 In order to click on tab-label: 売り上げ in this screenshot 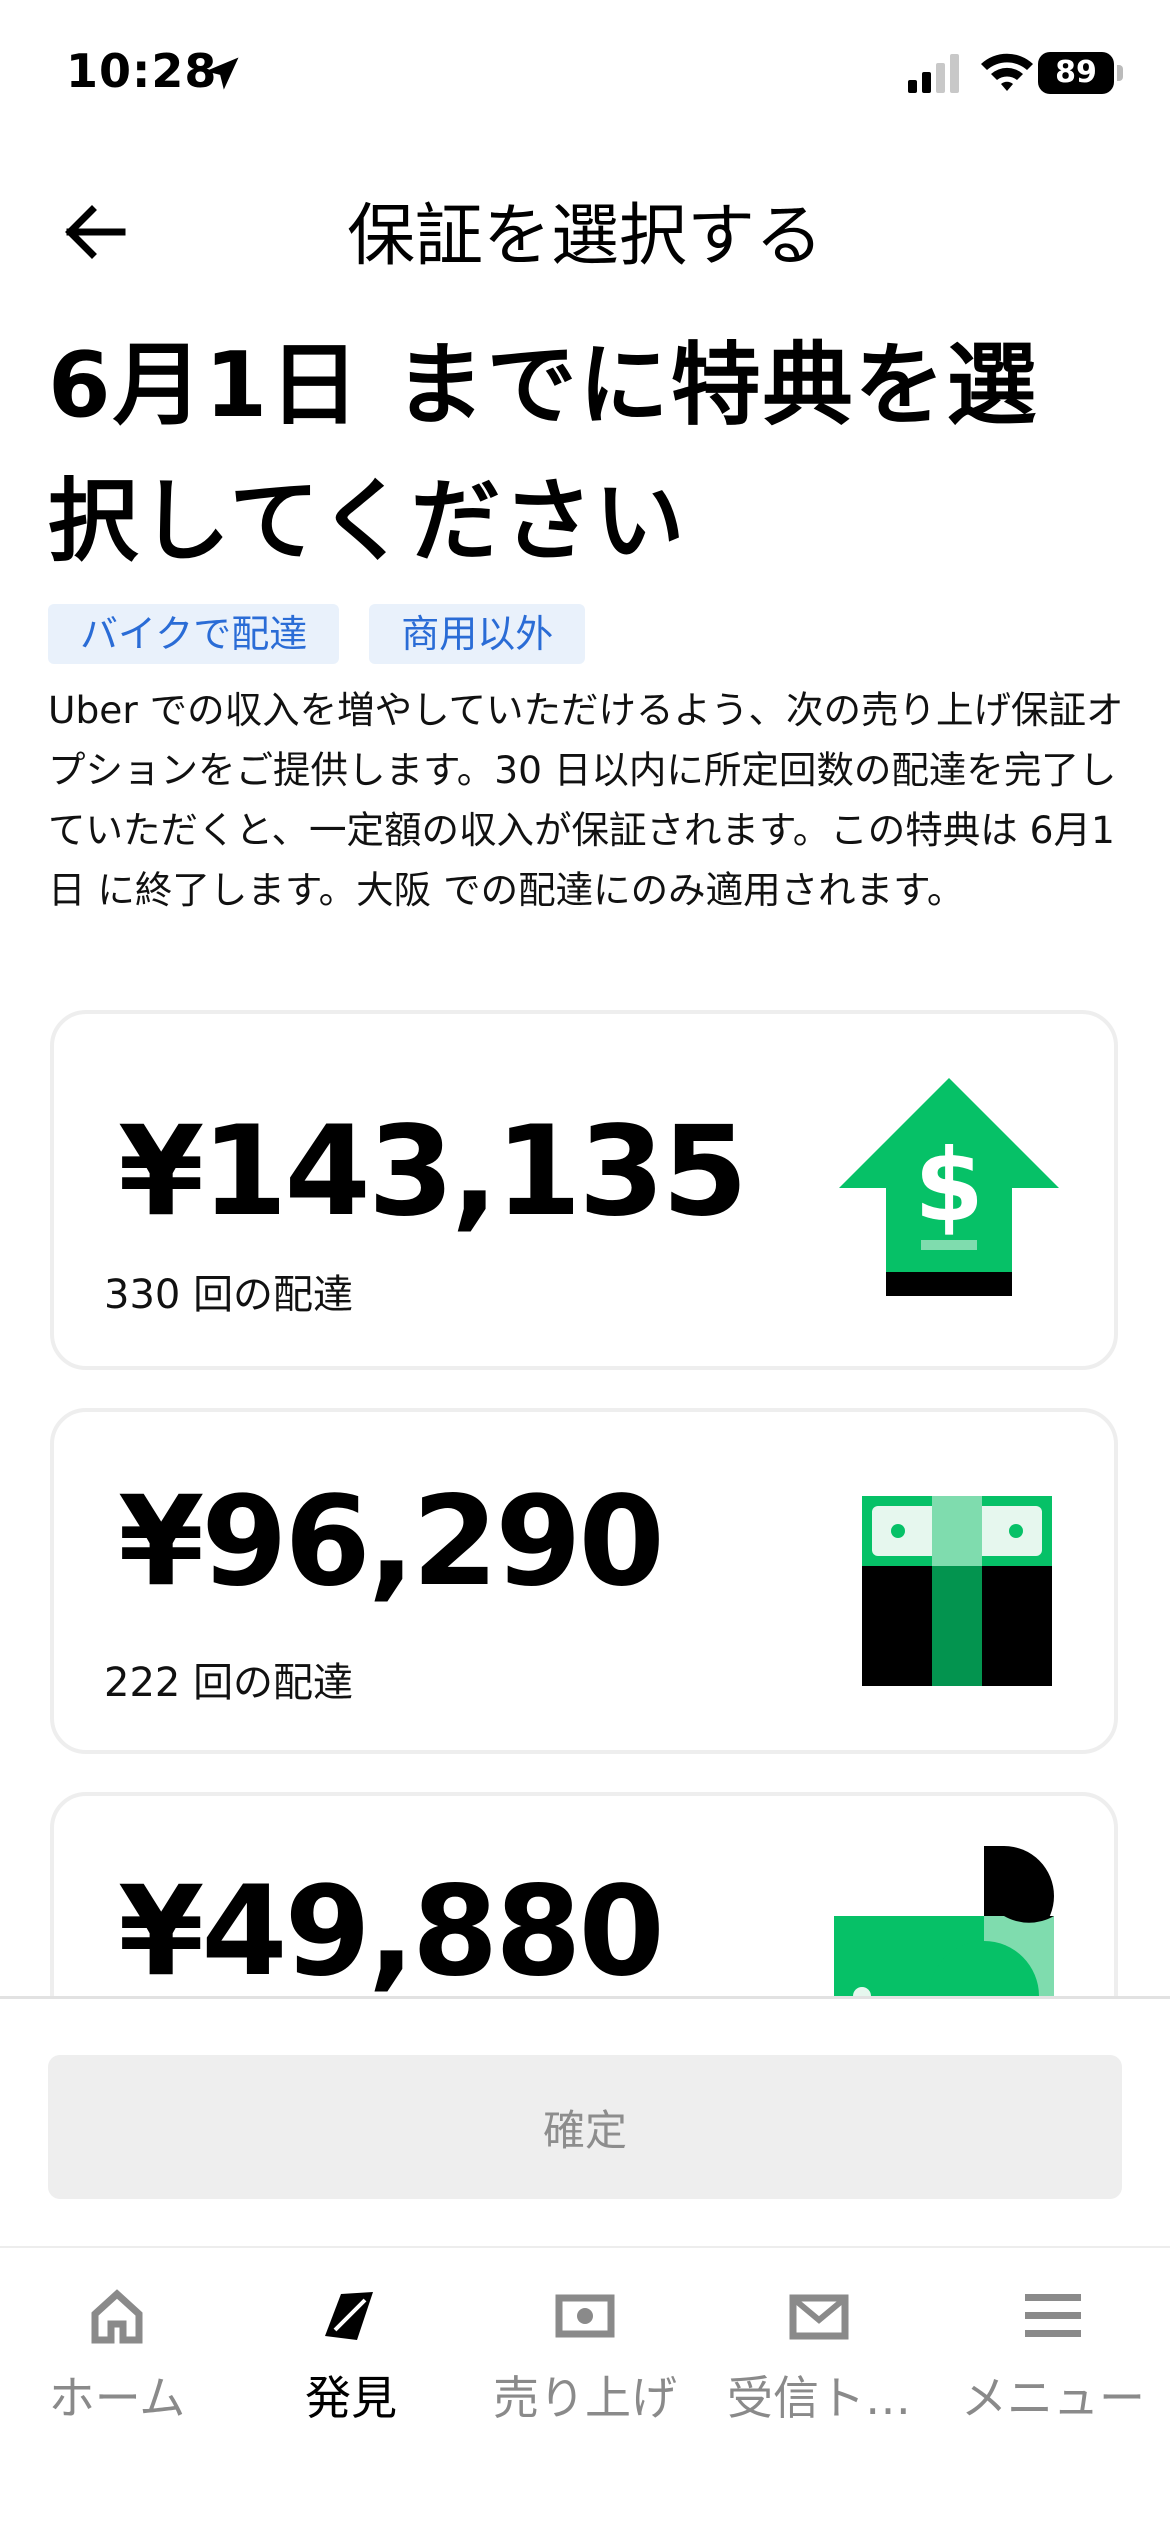, I will do `click(585, 2398)`.